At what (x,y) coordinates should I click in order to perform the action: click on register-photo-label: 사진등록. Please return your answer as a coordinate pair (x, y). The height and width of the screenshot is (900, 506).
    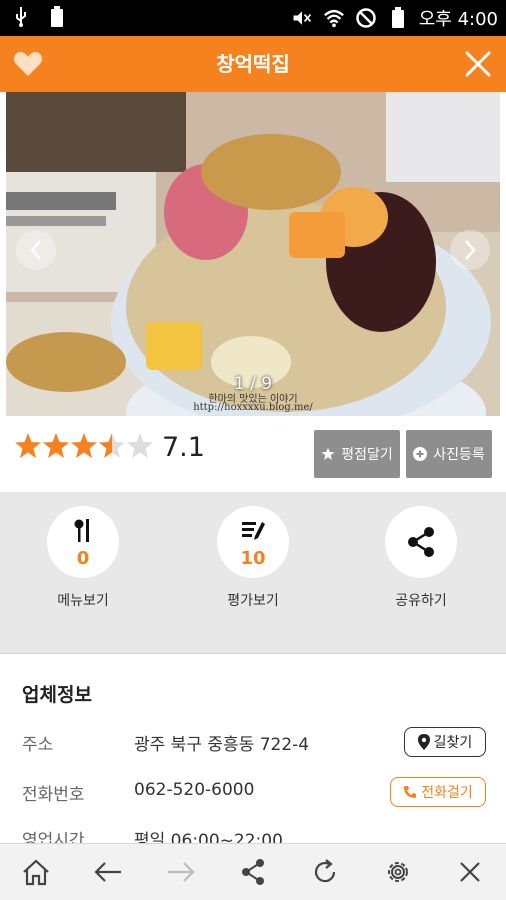
    Looking at the image, I should click on (459, 455).